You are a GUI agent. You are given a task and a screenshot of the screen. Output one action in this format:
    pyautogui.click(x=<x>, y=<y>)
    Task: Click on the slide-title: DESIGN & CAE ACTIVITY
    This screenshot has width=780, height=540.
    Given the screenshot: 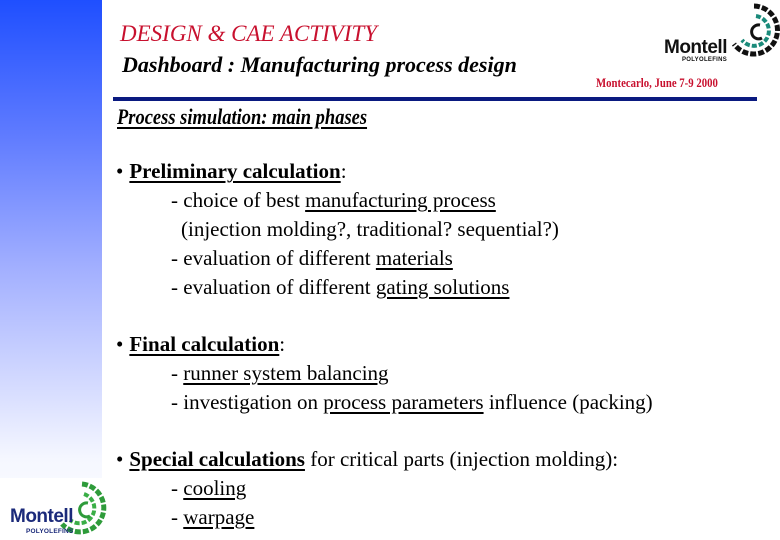 What is the action you would take?
    pyautogui.click(x=249, y=33)
    